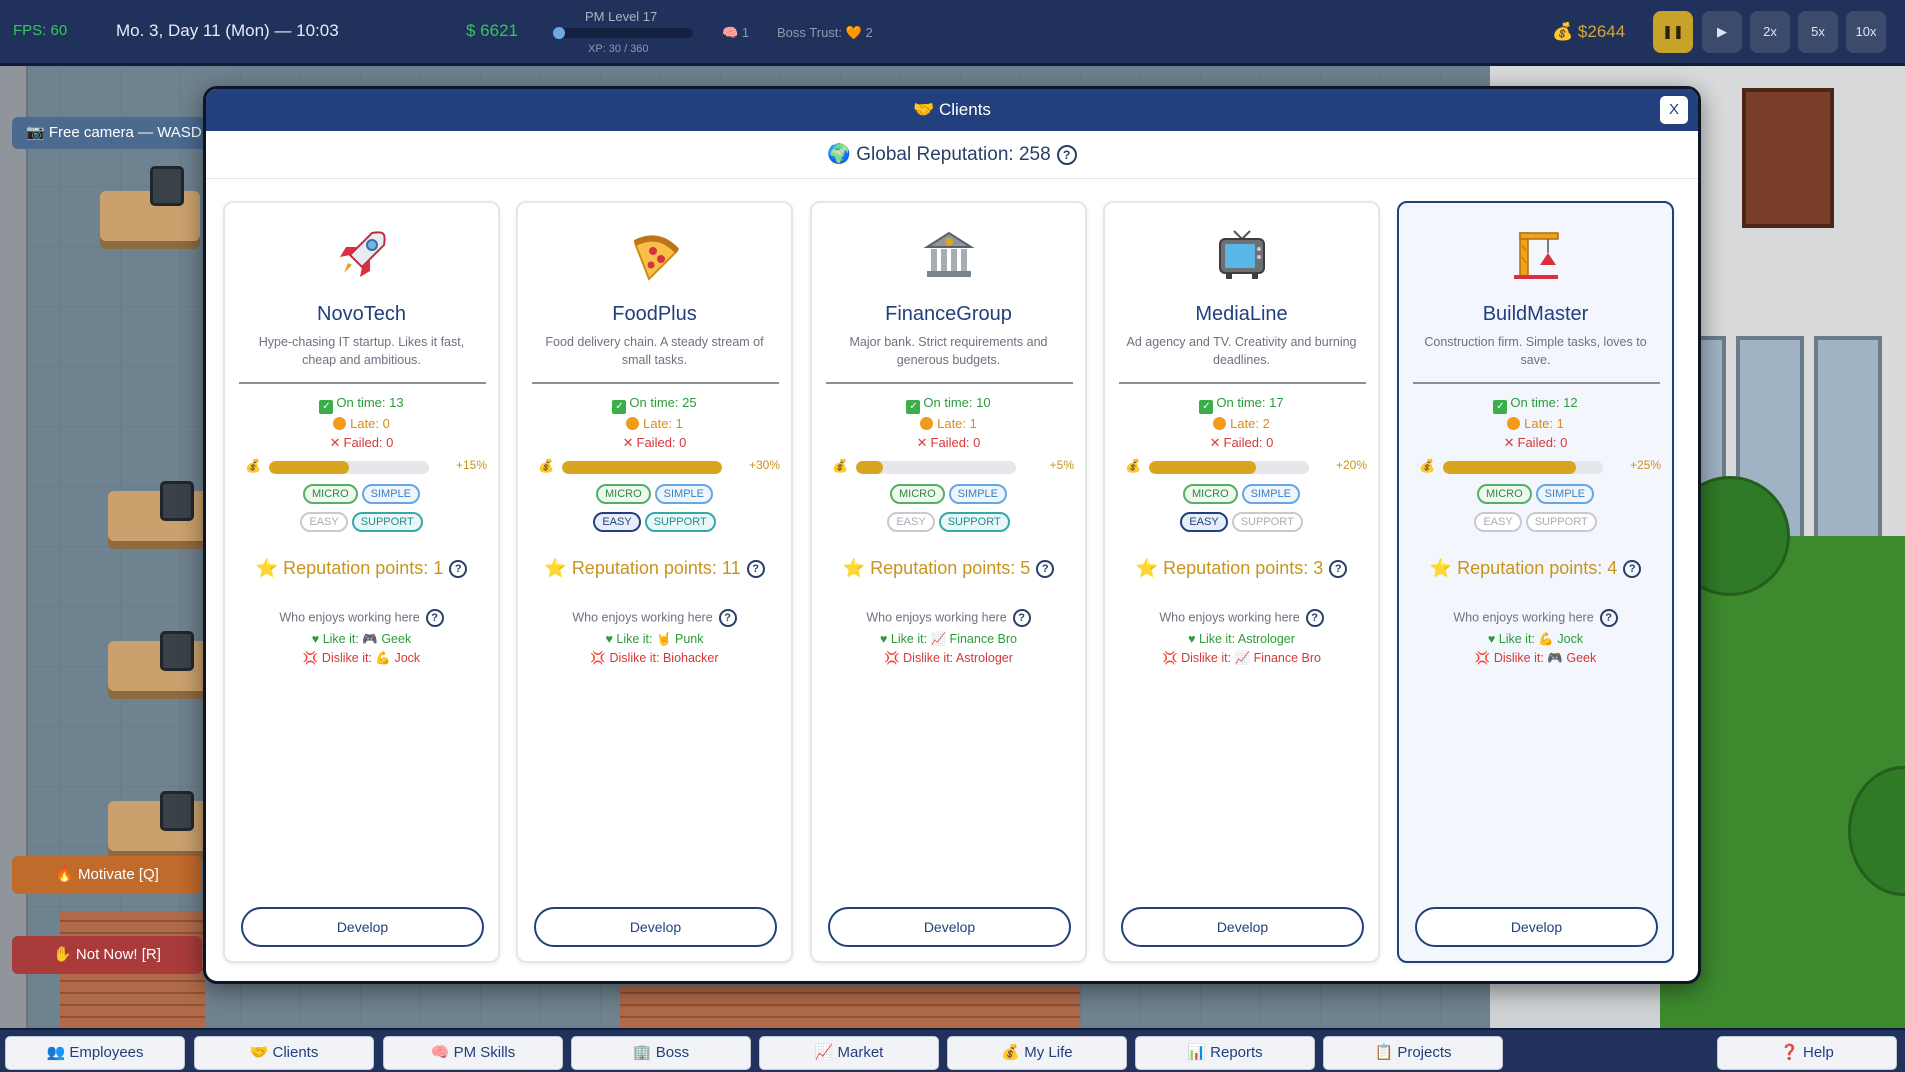  What do you see at coordinates (559, 33) in the screenshot?
I see `xp-bar-fill` at bounding box center [559, 33].